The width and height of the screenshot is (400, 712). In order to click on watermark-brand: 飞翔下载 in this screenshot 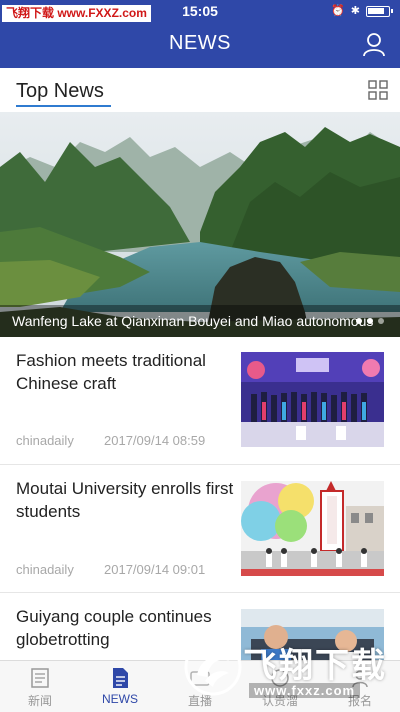, I will do `click(315, 666)`.